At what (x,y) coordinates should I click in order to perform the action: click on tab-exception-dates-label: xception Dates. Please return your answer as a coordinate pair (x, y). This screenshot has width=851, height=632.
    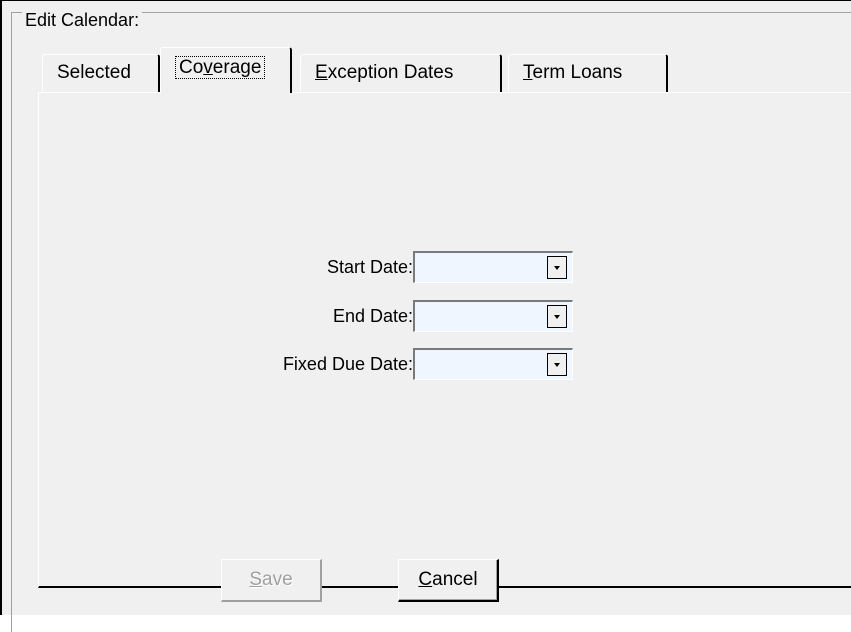
    Looking at the image, I should click on (390, 72).